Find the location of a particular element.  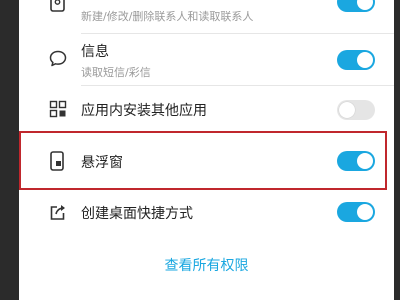

view-all-permissions-link: 查看所有权限 is located at coordinates (206, 265).